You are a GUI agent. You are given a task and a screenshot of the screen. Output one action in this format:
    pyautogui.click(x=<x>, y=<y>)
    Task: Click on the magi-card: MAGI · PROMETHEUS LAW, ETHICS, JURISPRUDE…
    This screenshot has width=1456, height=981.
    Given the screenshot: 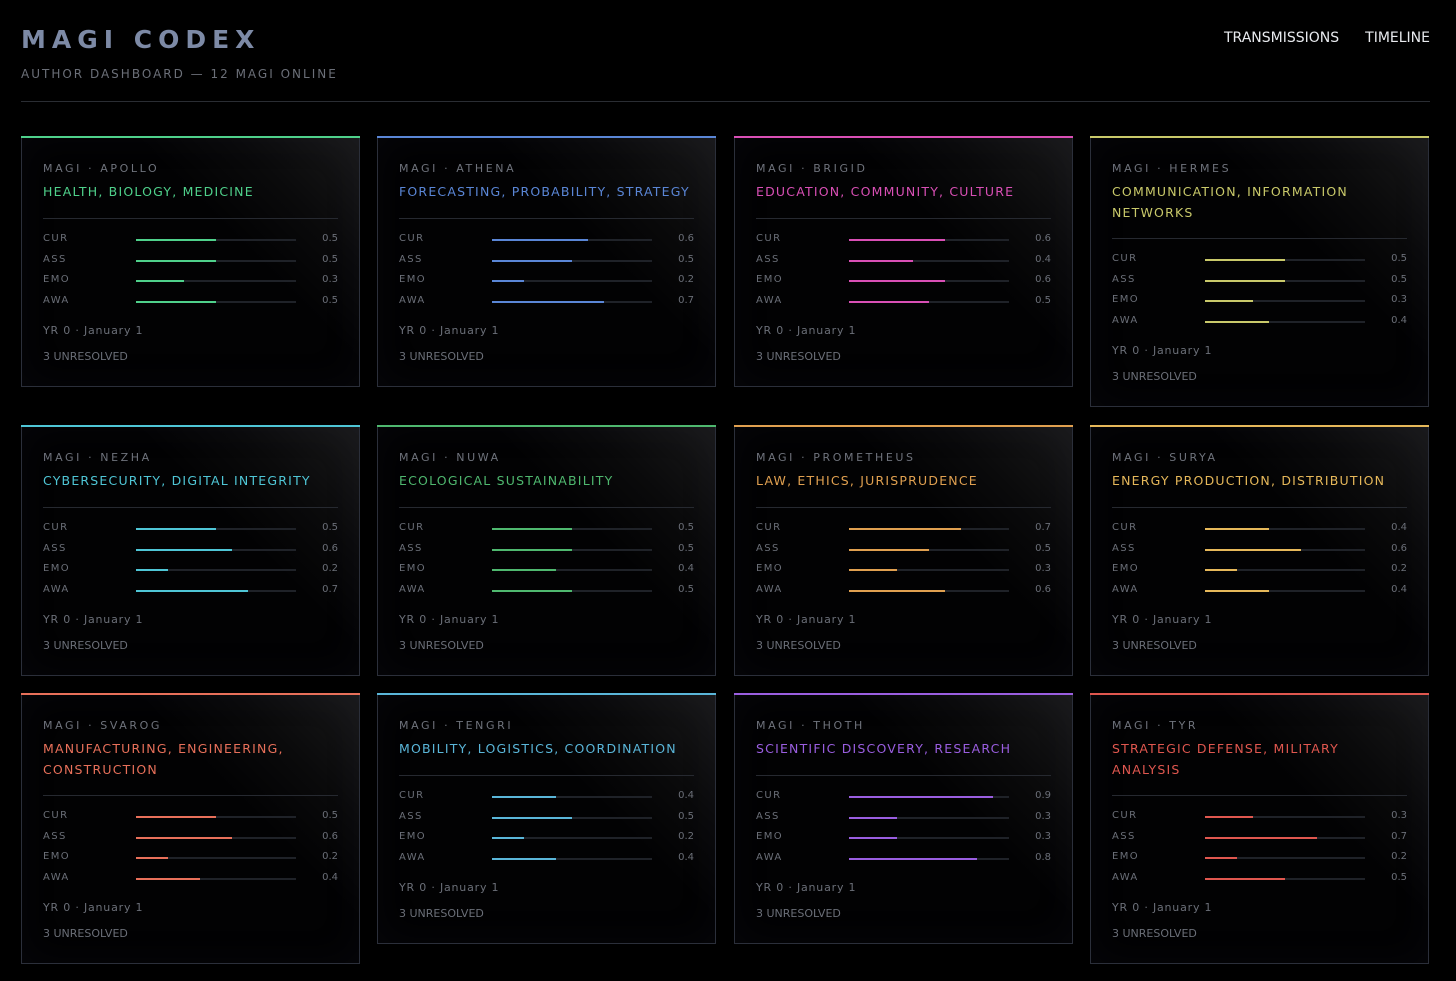 What is the action you would take?
    pyautogui.click(x=903, y=550)
    